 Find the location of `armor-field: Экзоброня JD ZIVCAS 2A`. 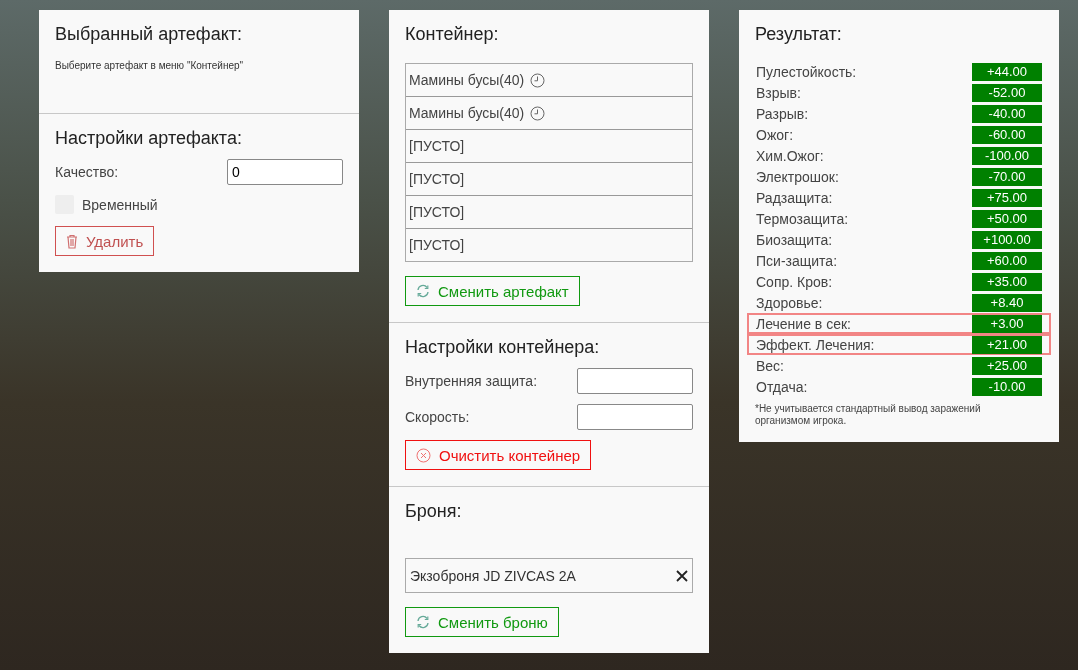

armor-field: Экзоброня JD ZIVCAS 2A is located at coordinates (549, 575).